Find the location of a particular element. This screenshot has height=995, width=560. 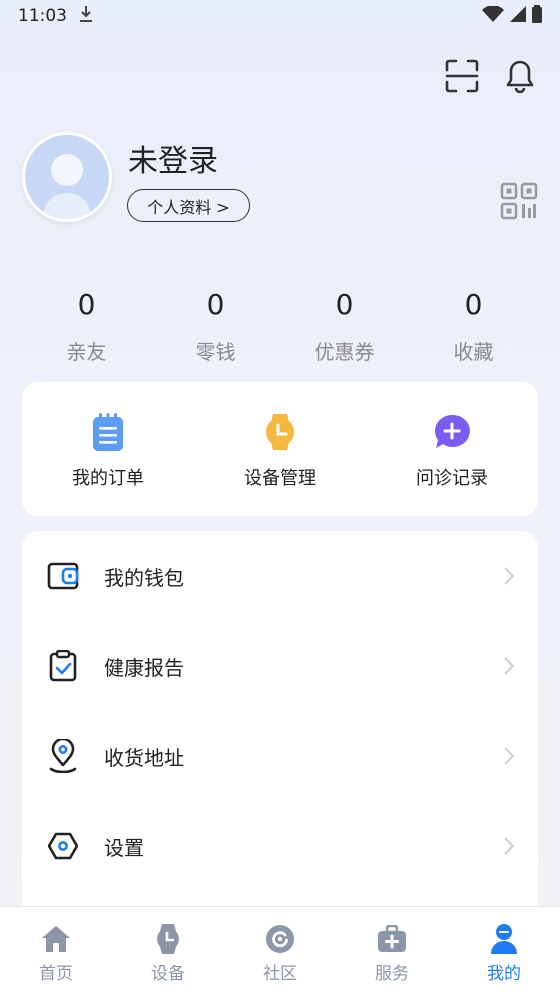

location-icon is located at coordinates (63, 756).